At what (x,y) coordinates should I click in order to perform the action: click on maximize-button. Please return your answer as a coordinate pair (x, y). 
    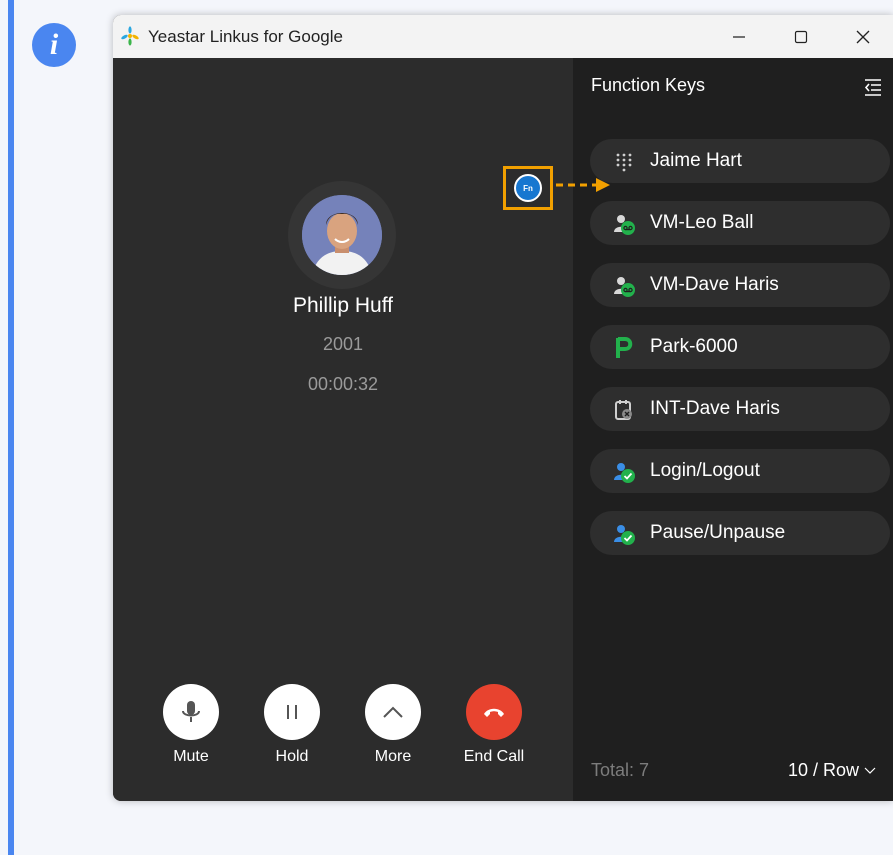
    Looking at the image, I should click on (801, 36).